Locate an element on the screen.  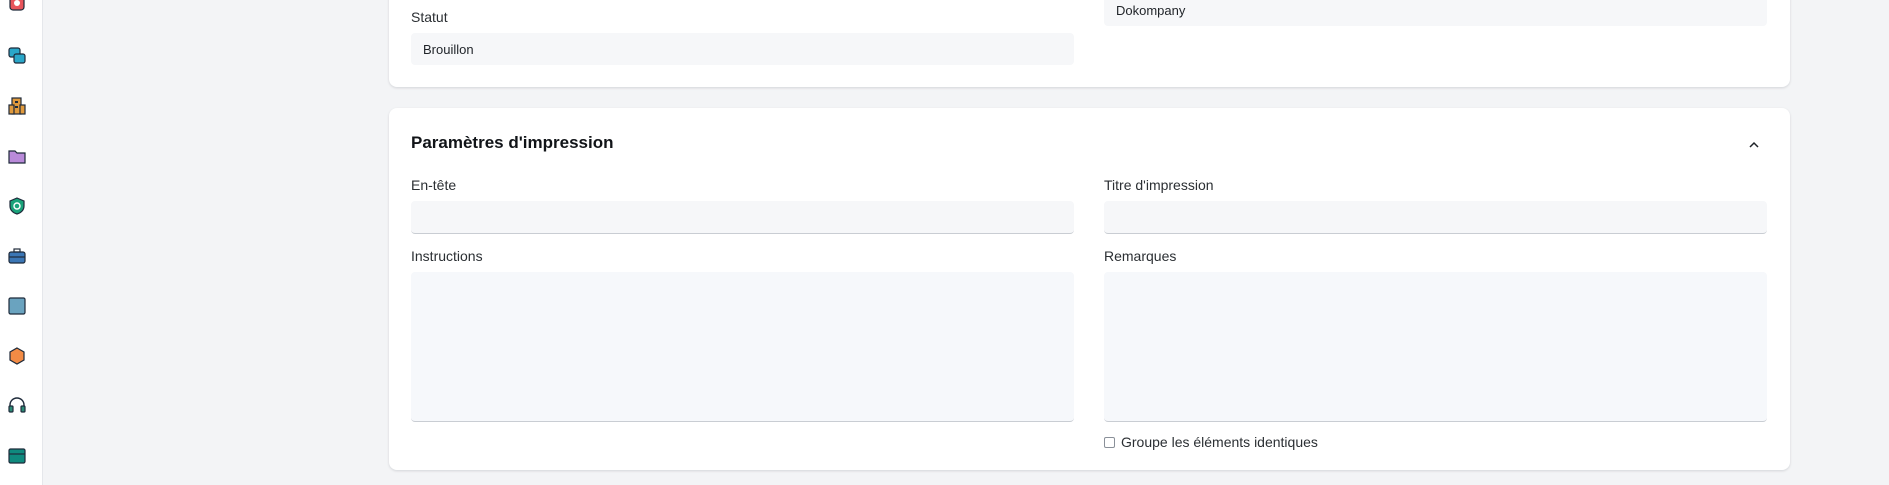
sidebar is located at coordinates (21, 242).